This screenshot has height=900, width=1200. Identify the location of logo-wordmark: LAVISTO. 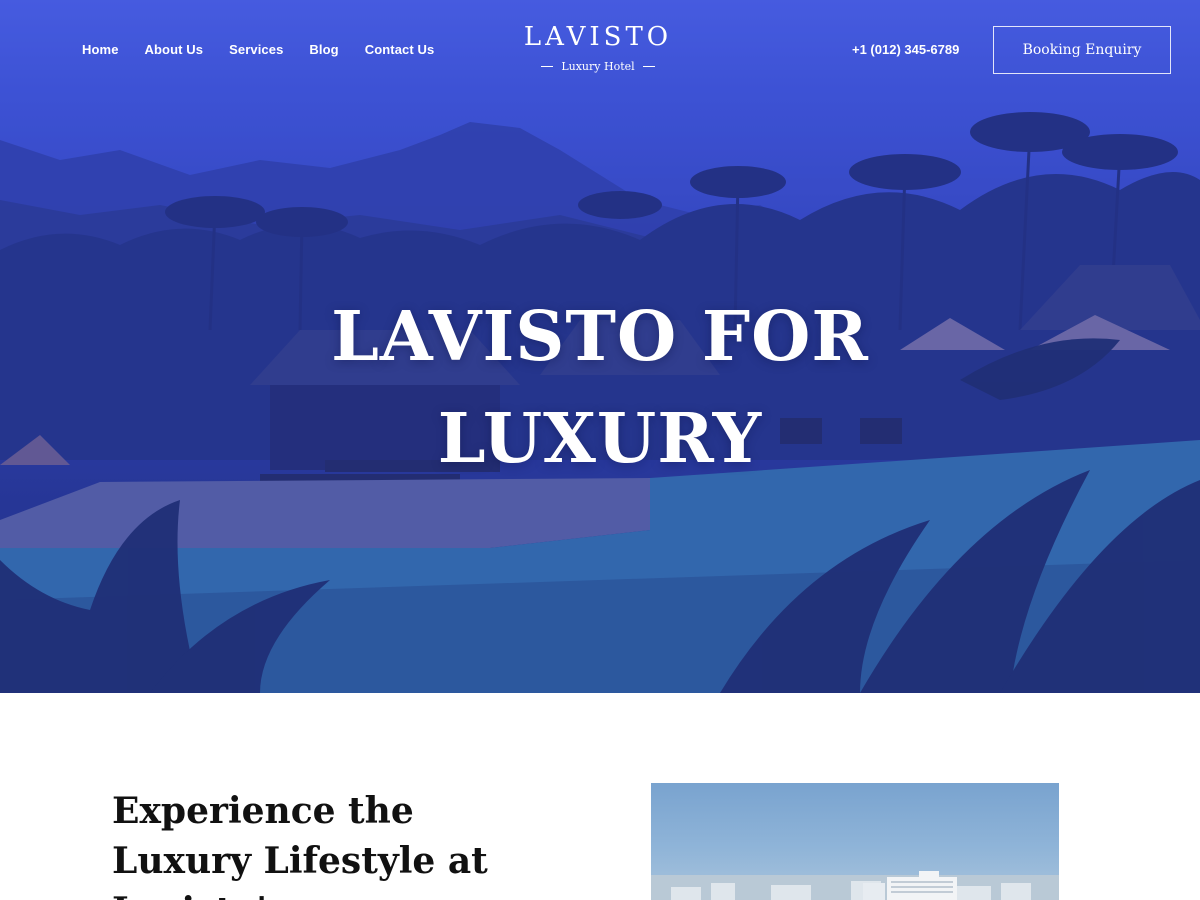
(598, 37).